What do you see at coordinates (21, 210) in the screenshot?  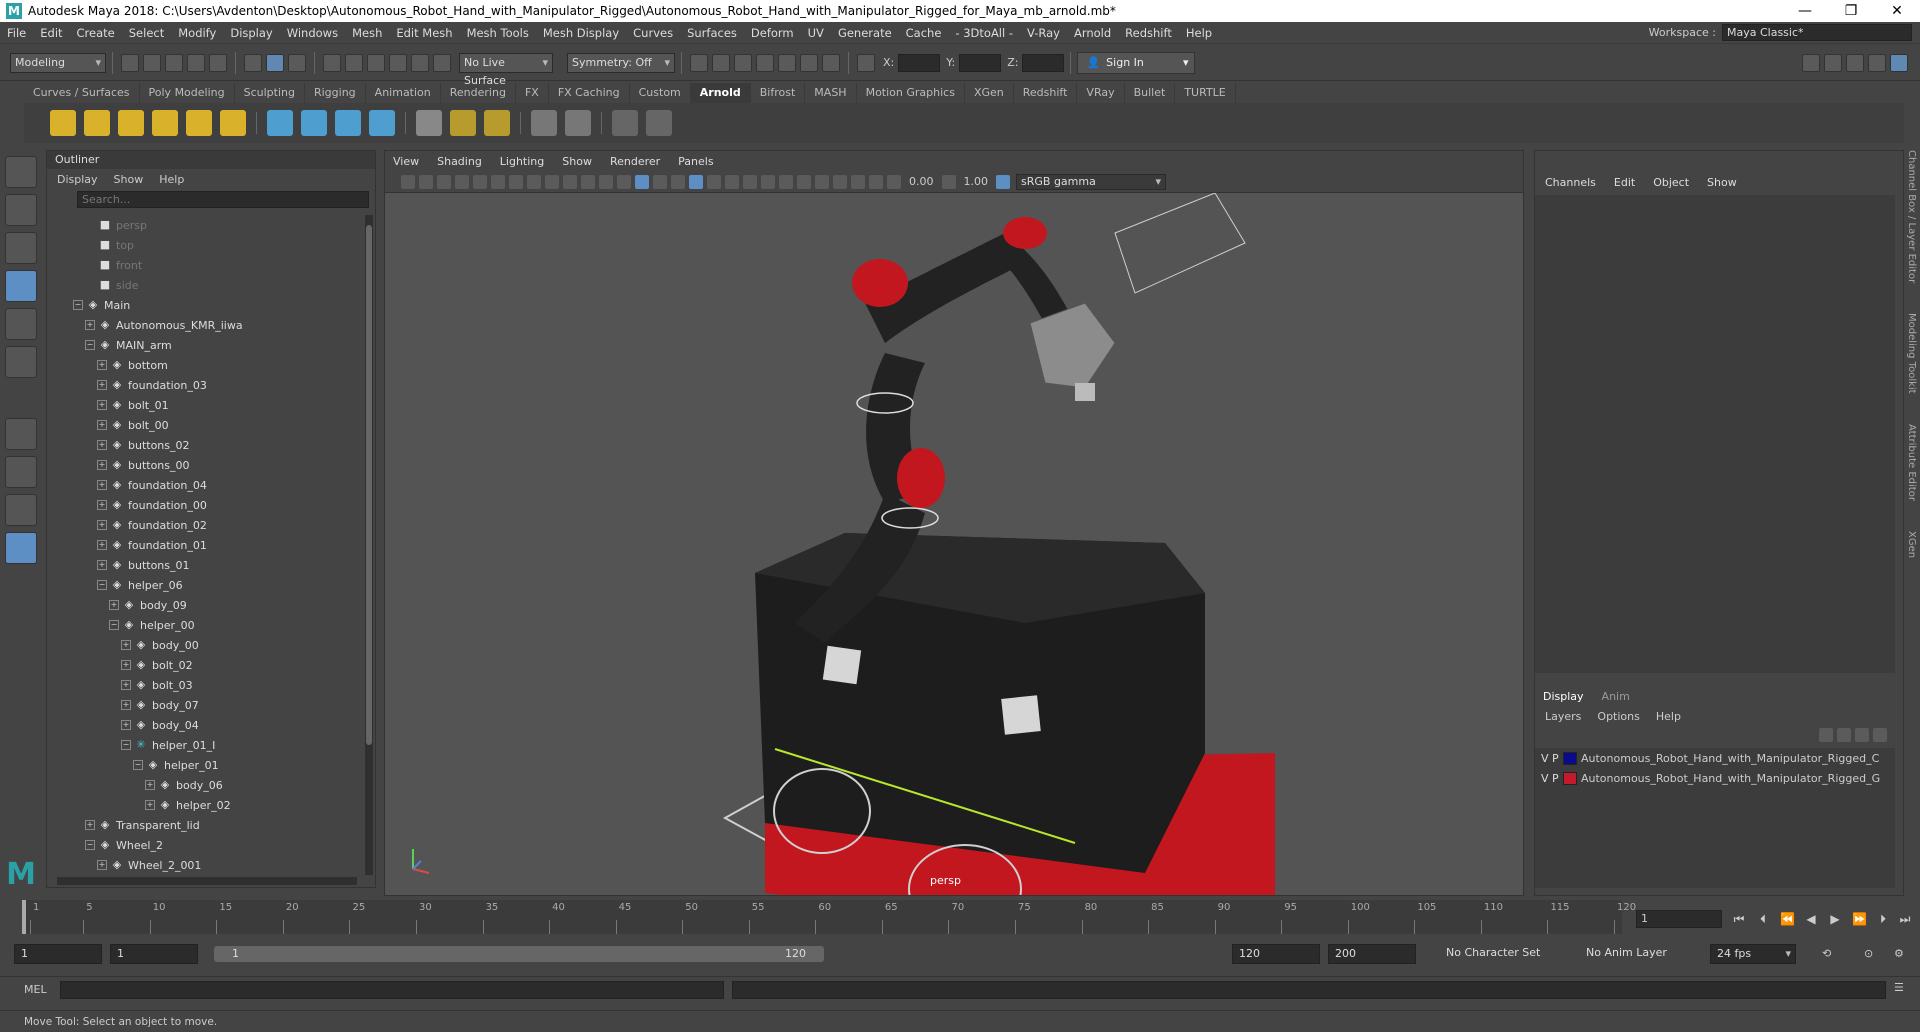 I see `lasso-tool-icon` at bounding box center [21, 210].